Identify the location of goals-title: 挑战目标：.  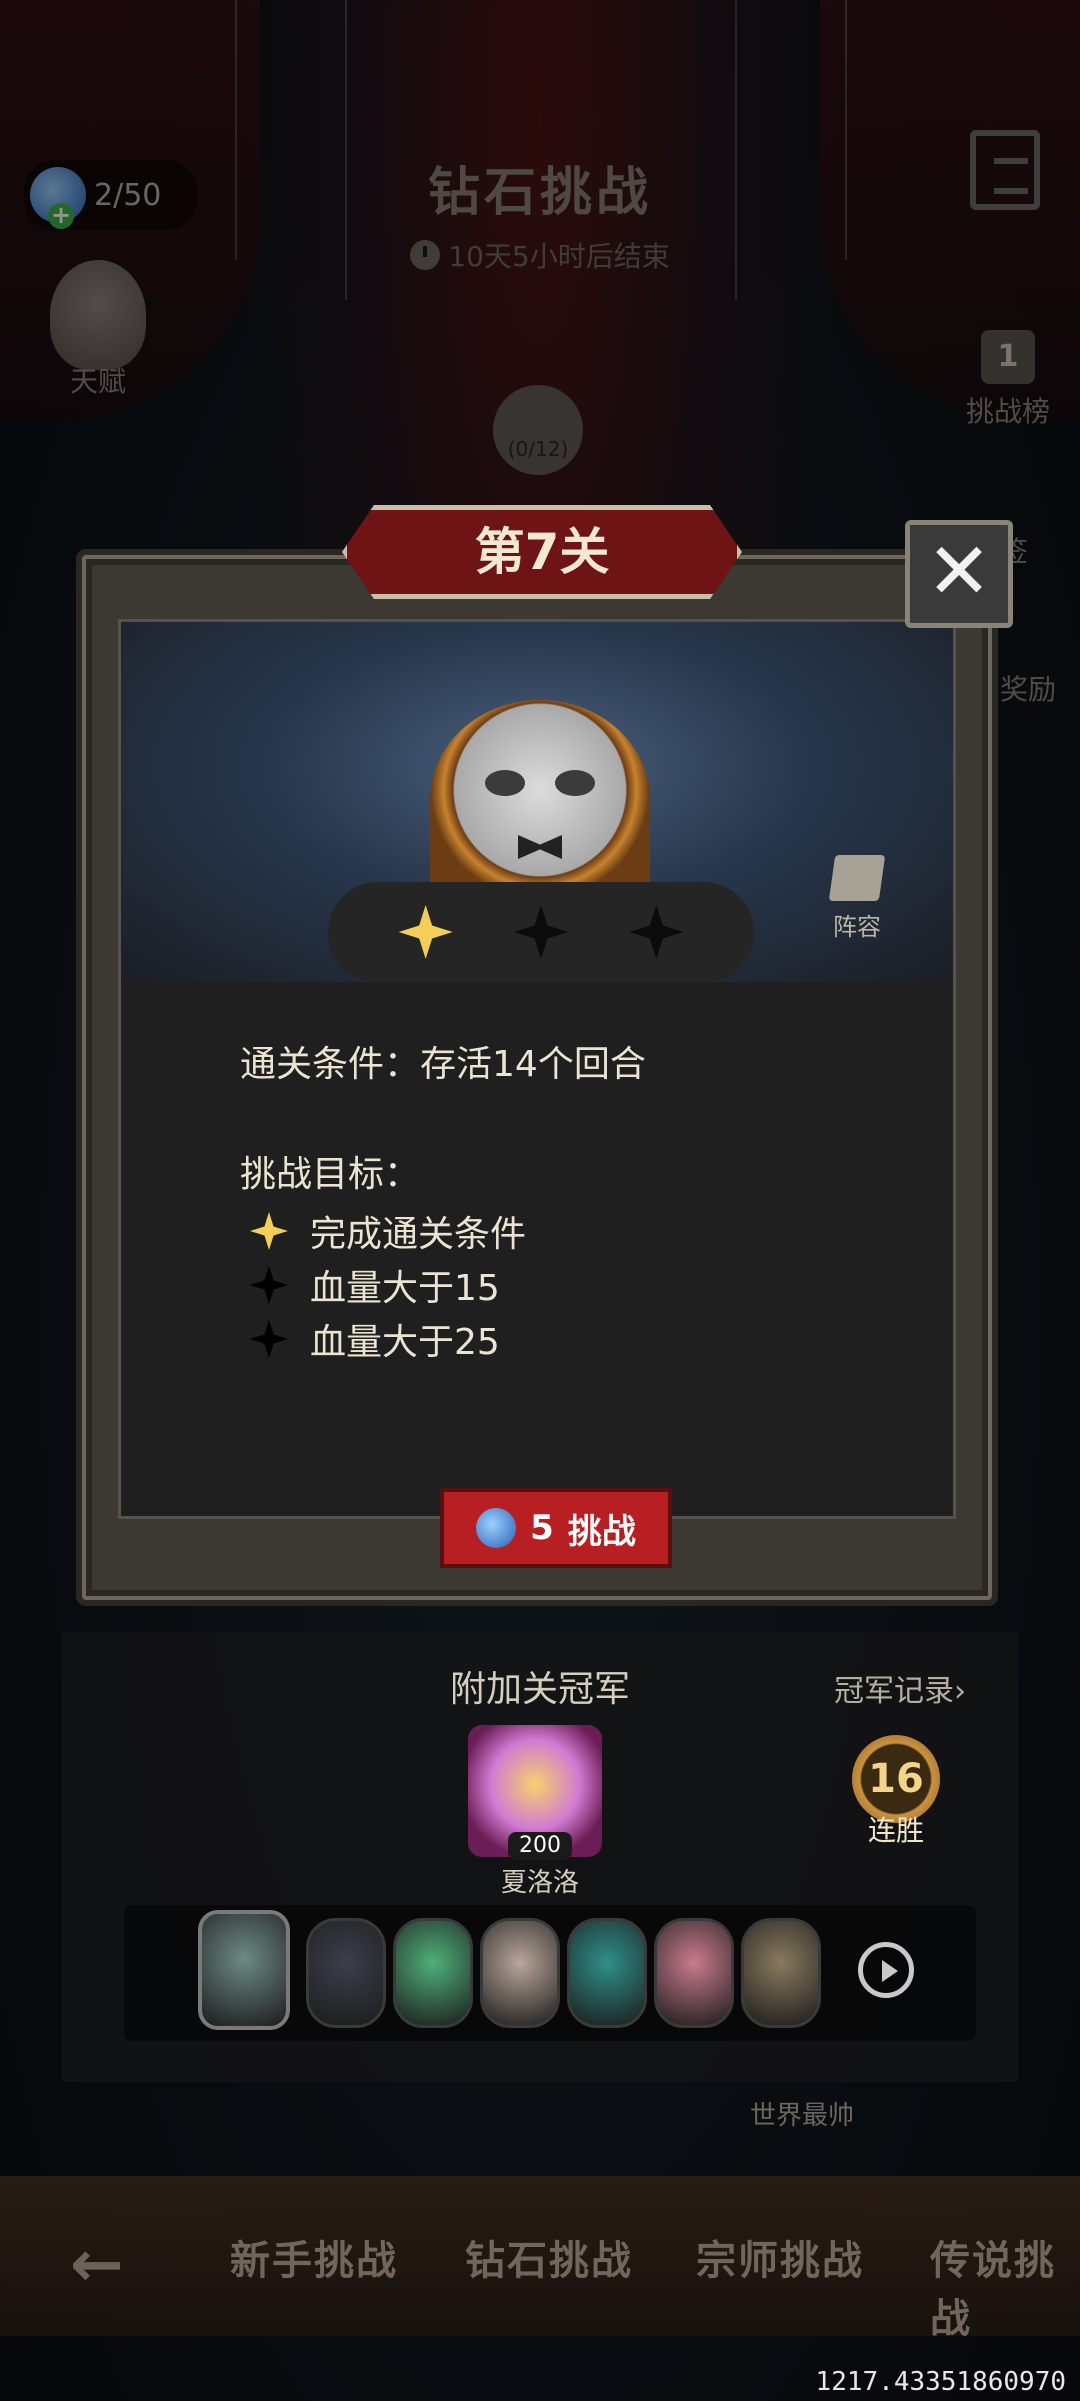
(330, 1174).